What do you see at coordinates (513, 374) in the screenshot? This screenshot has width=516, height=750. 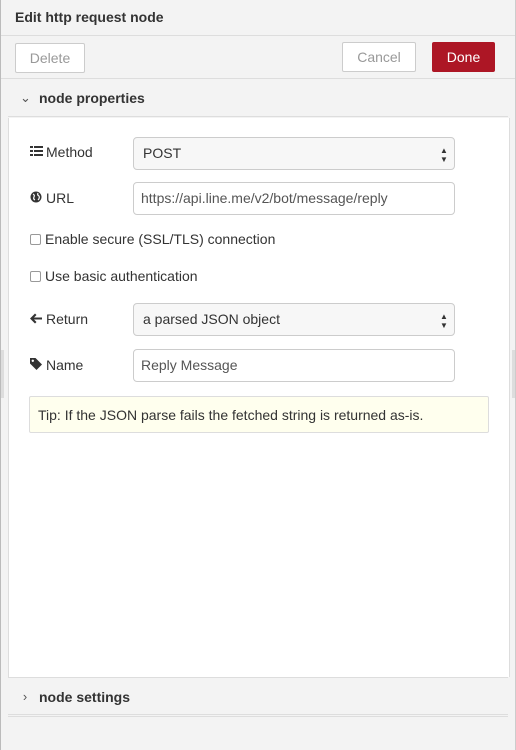 I see `resize-handle-right` at bounding box center [513, 374].